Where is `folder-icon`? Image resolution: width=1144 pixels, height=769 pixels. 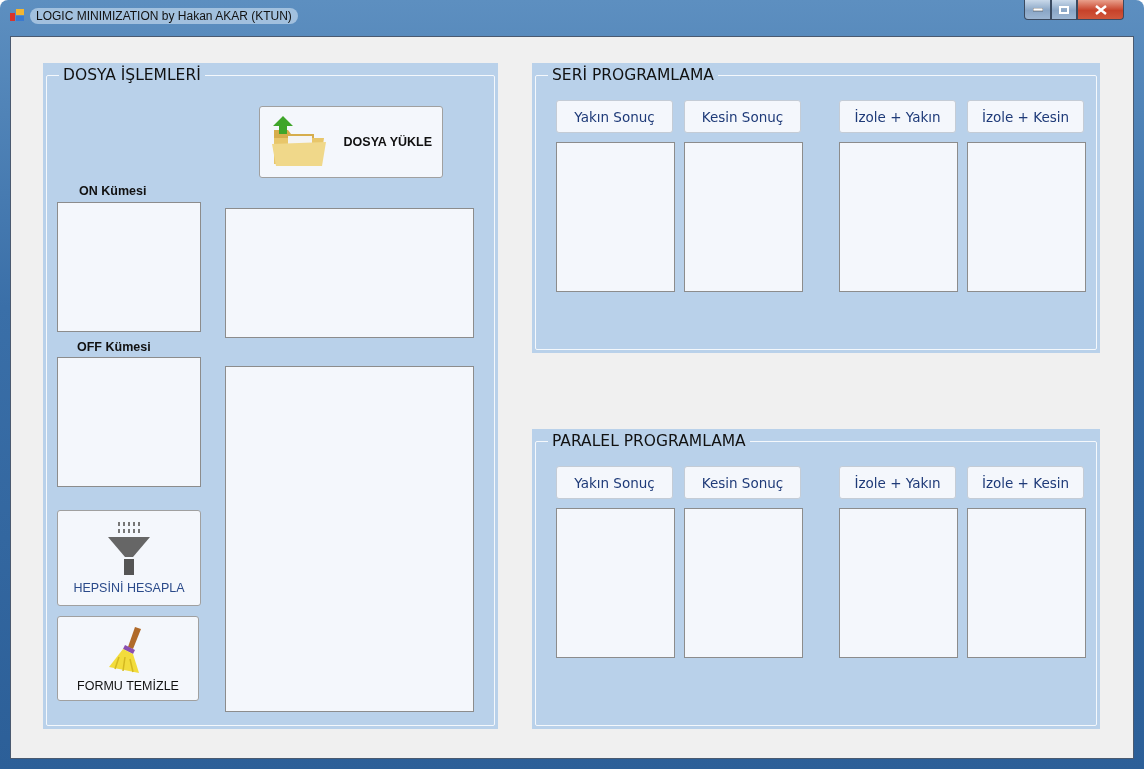
folder-icon is located at coordinates (299, 142).